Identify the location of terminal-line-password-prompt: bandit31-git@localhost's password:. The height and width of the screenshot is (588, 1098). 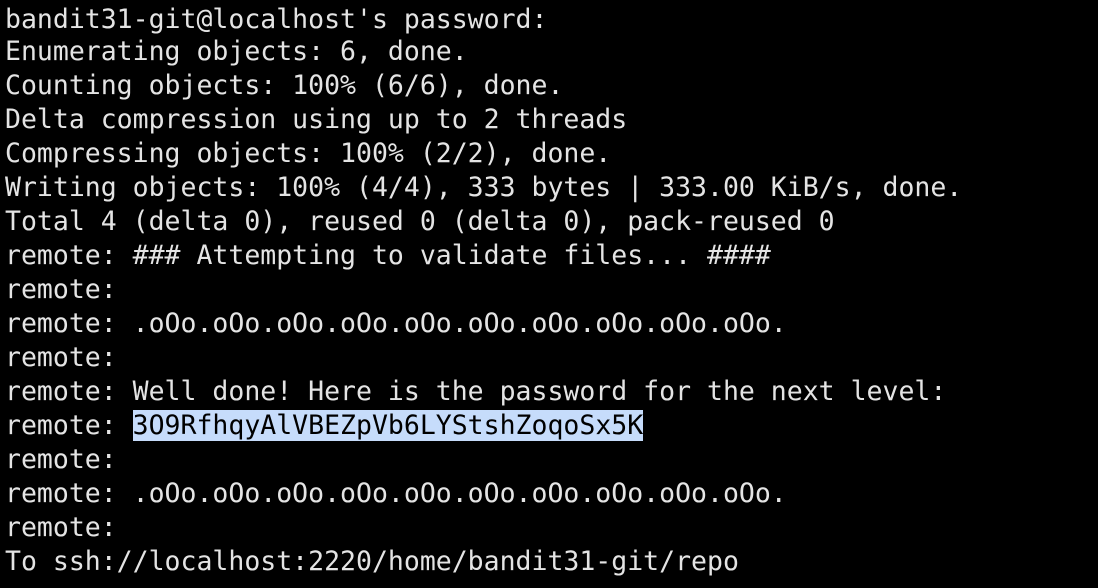
(276, 20).